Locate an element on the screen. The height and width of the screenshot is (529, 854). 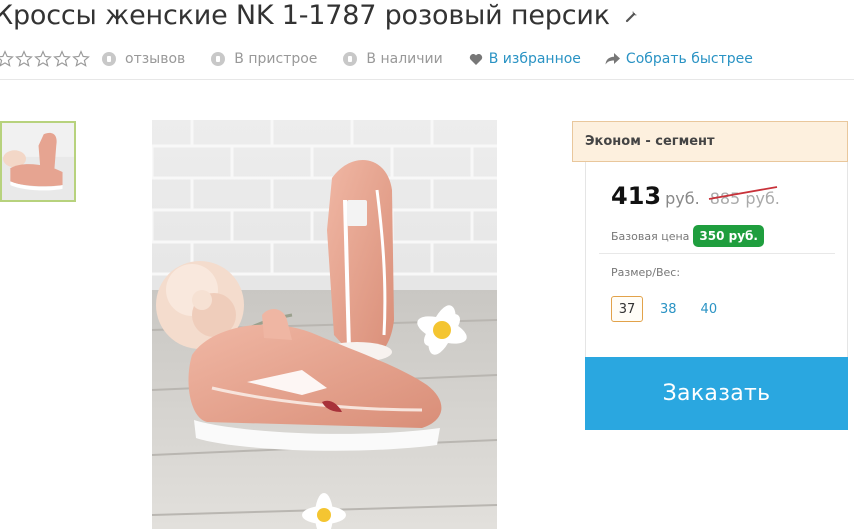
currency-label: руб. is located at coordinates (682, 198).